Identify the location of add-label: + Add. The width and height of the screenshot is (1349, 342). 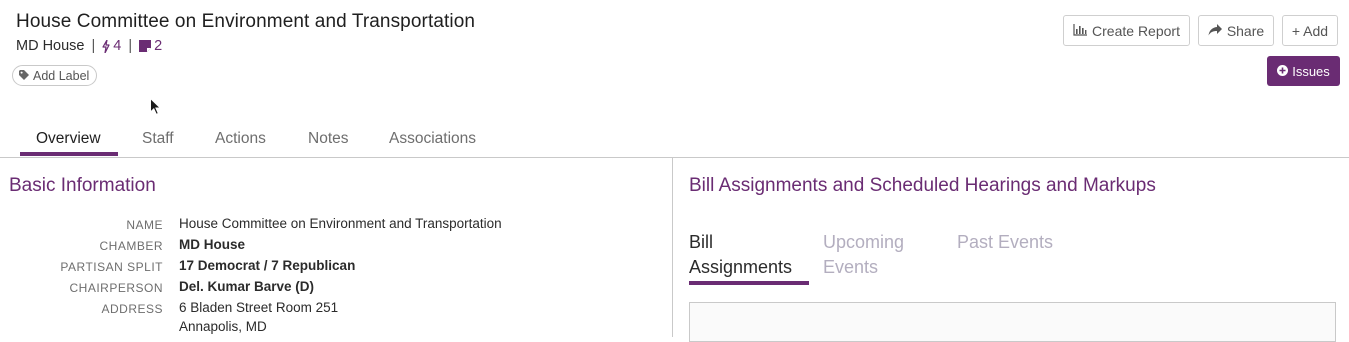
(1310, 30).